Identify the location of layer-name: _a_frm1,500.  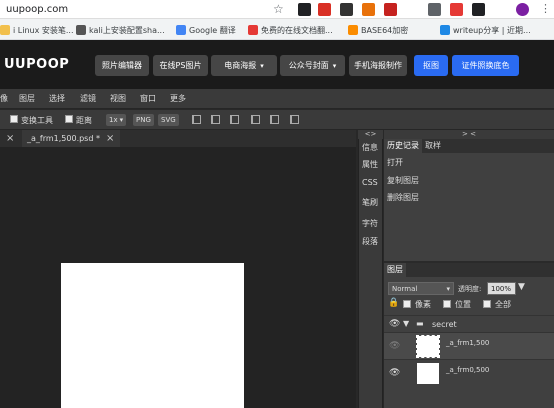
(468, 343).